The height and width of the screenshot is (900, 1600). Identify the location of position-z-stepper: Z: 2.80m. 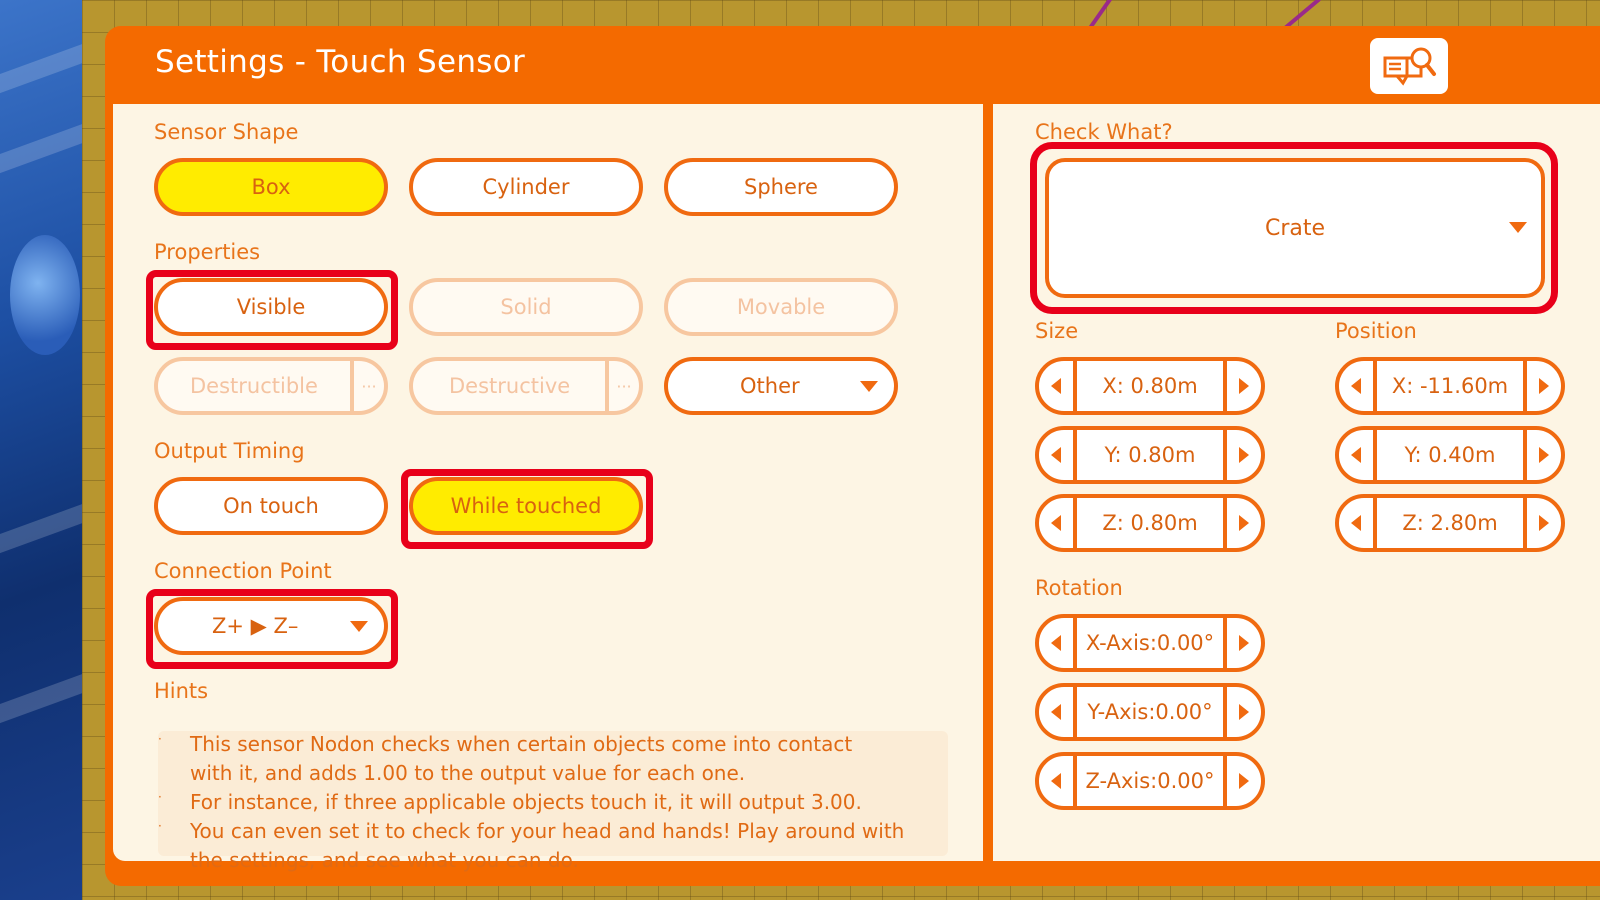
(1450, 523).